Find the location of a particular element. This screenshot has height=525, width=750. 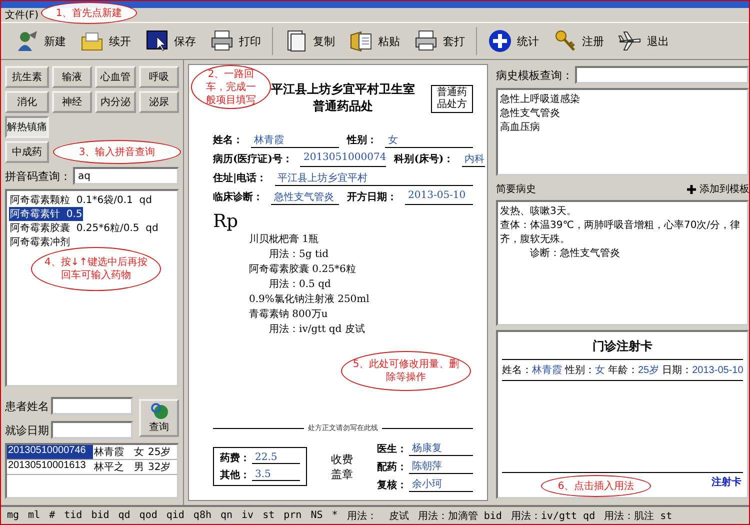

category-tab: 呼吸 is located at coordinates (158, 77).